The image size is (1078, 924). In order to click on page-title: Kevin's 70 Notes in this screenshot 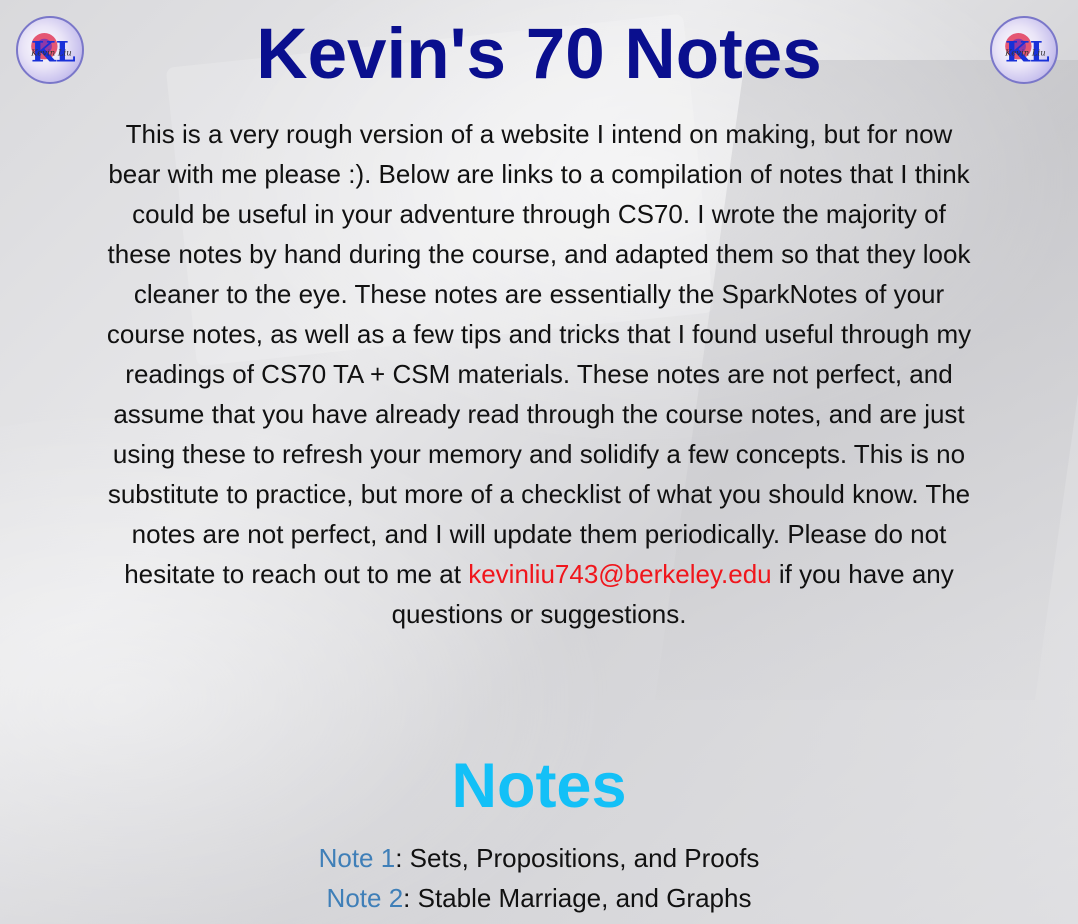, I will do `click(539, 54)`.